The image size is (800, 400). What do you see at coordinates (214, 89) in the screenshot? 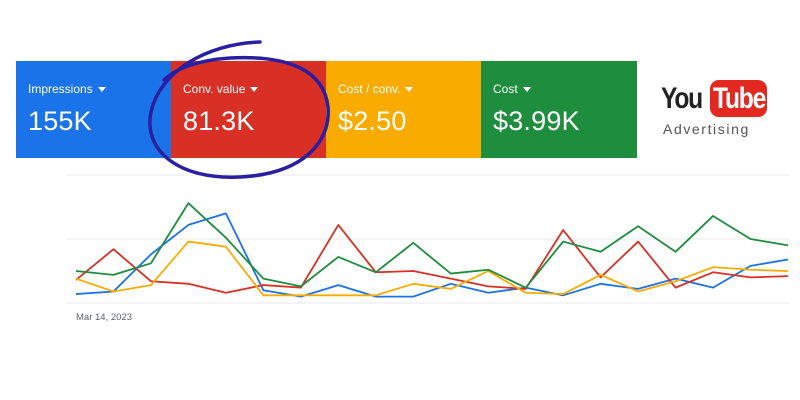
I see `metric-label-conv-value: Conv. value` at bounding box center [214, 89].